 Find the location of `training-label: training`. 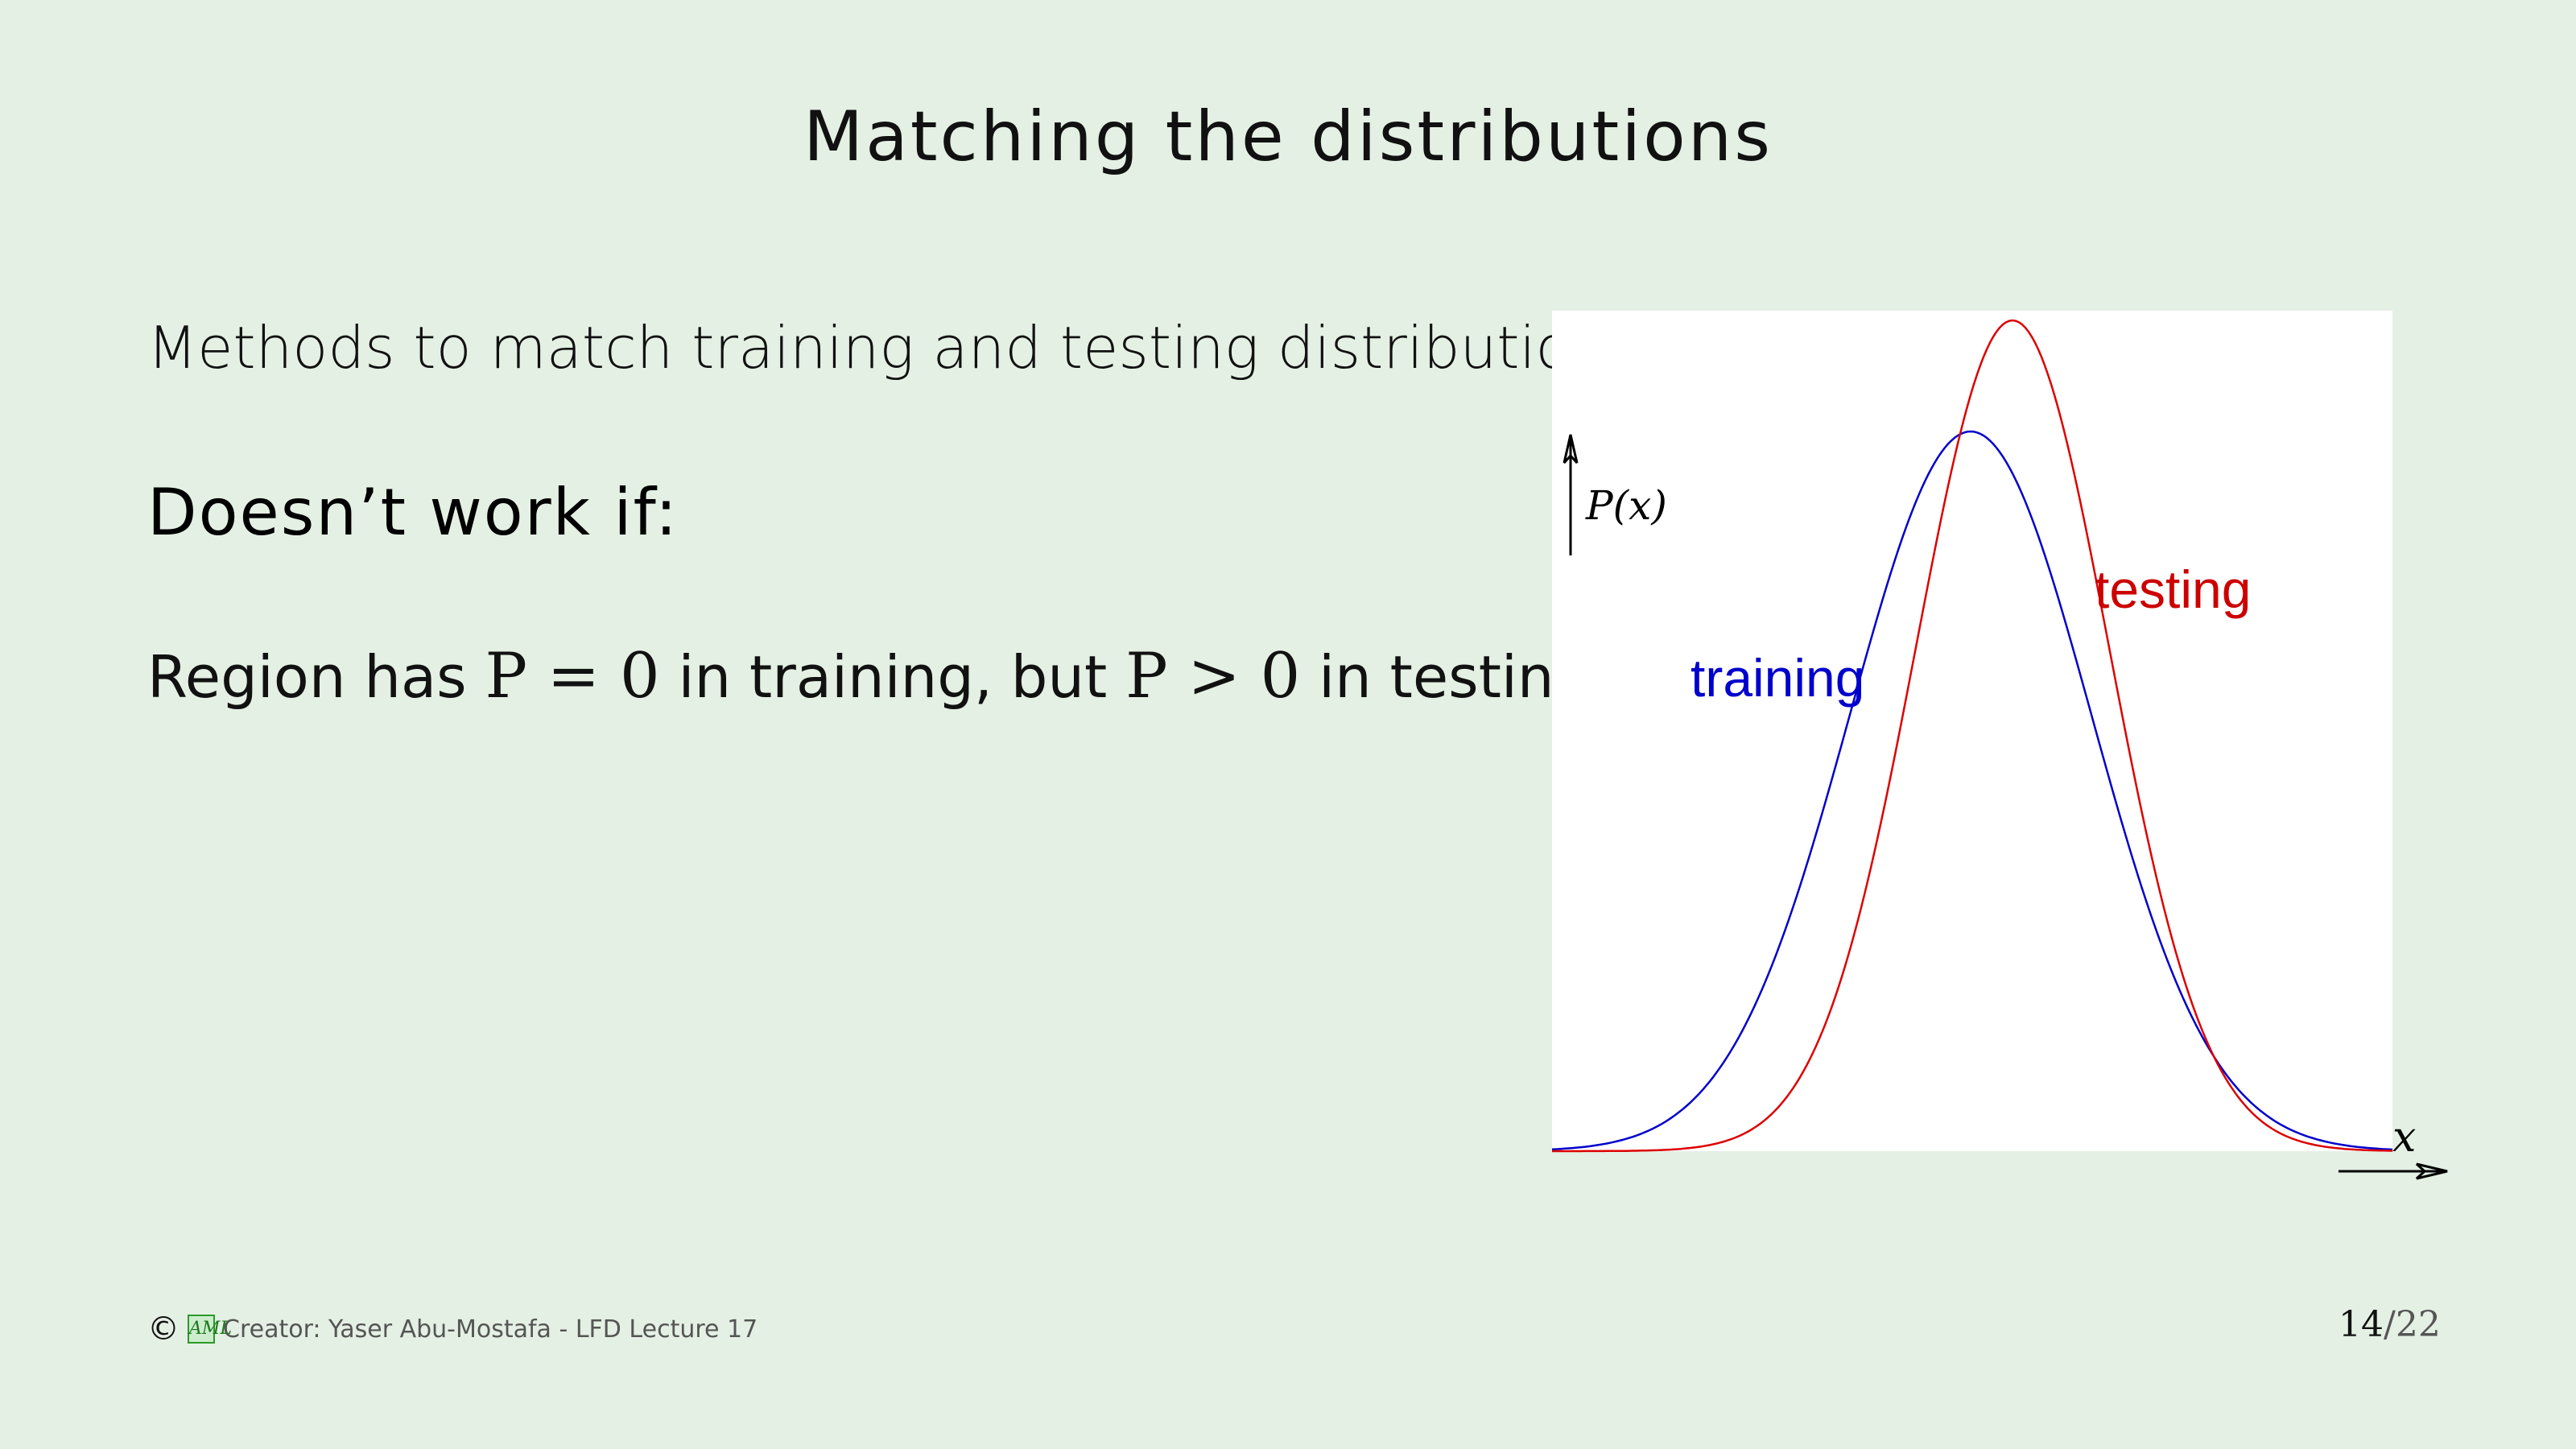

training-label: training is located at coordinates (1777, 678).